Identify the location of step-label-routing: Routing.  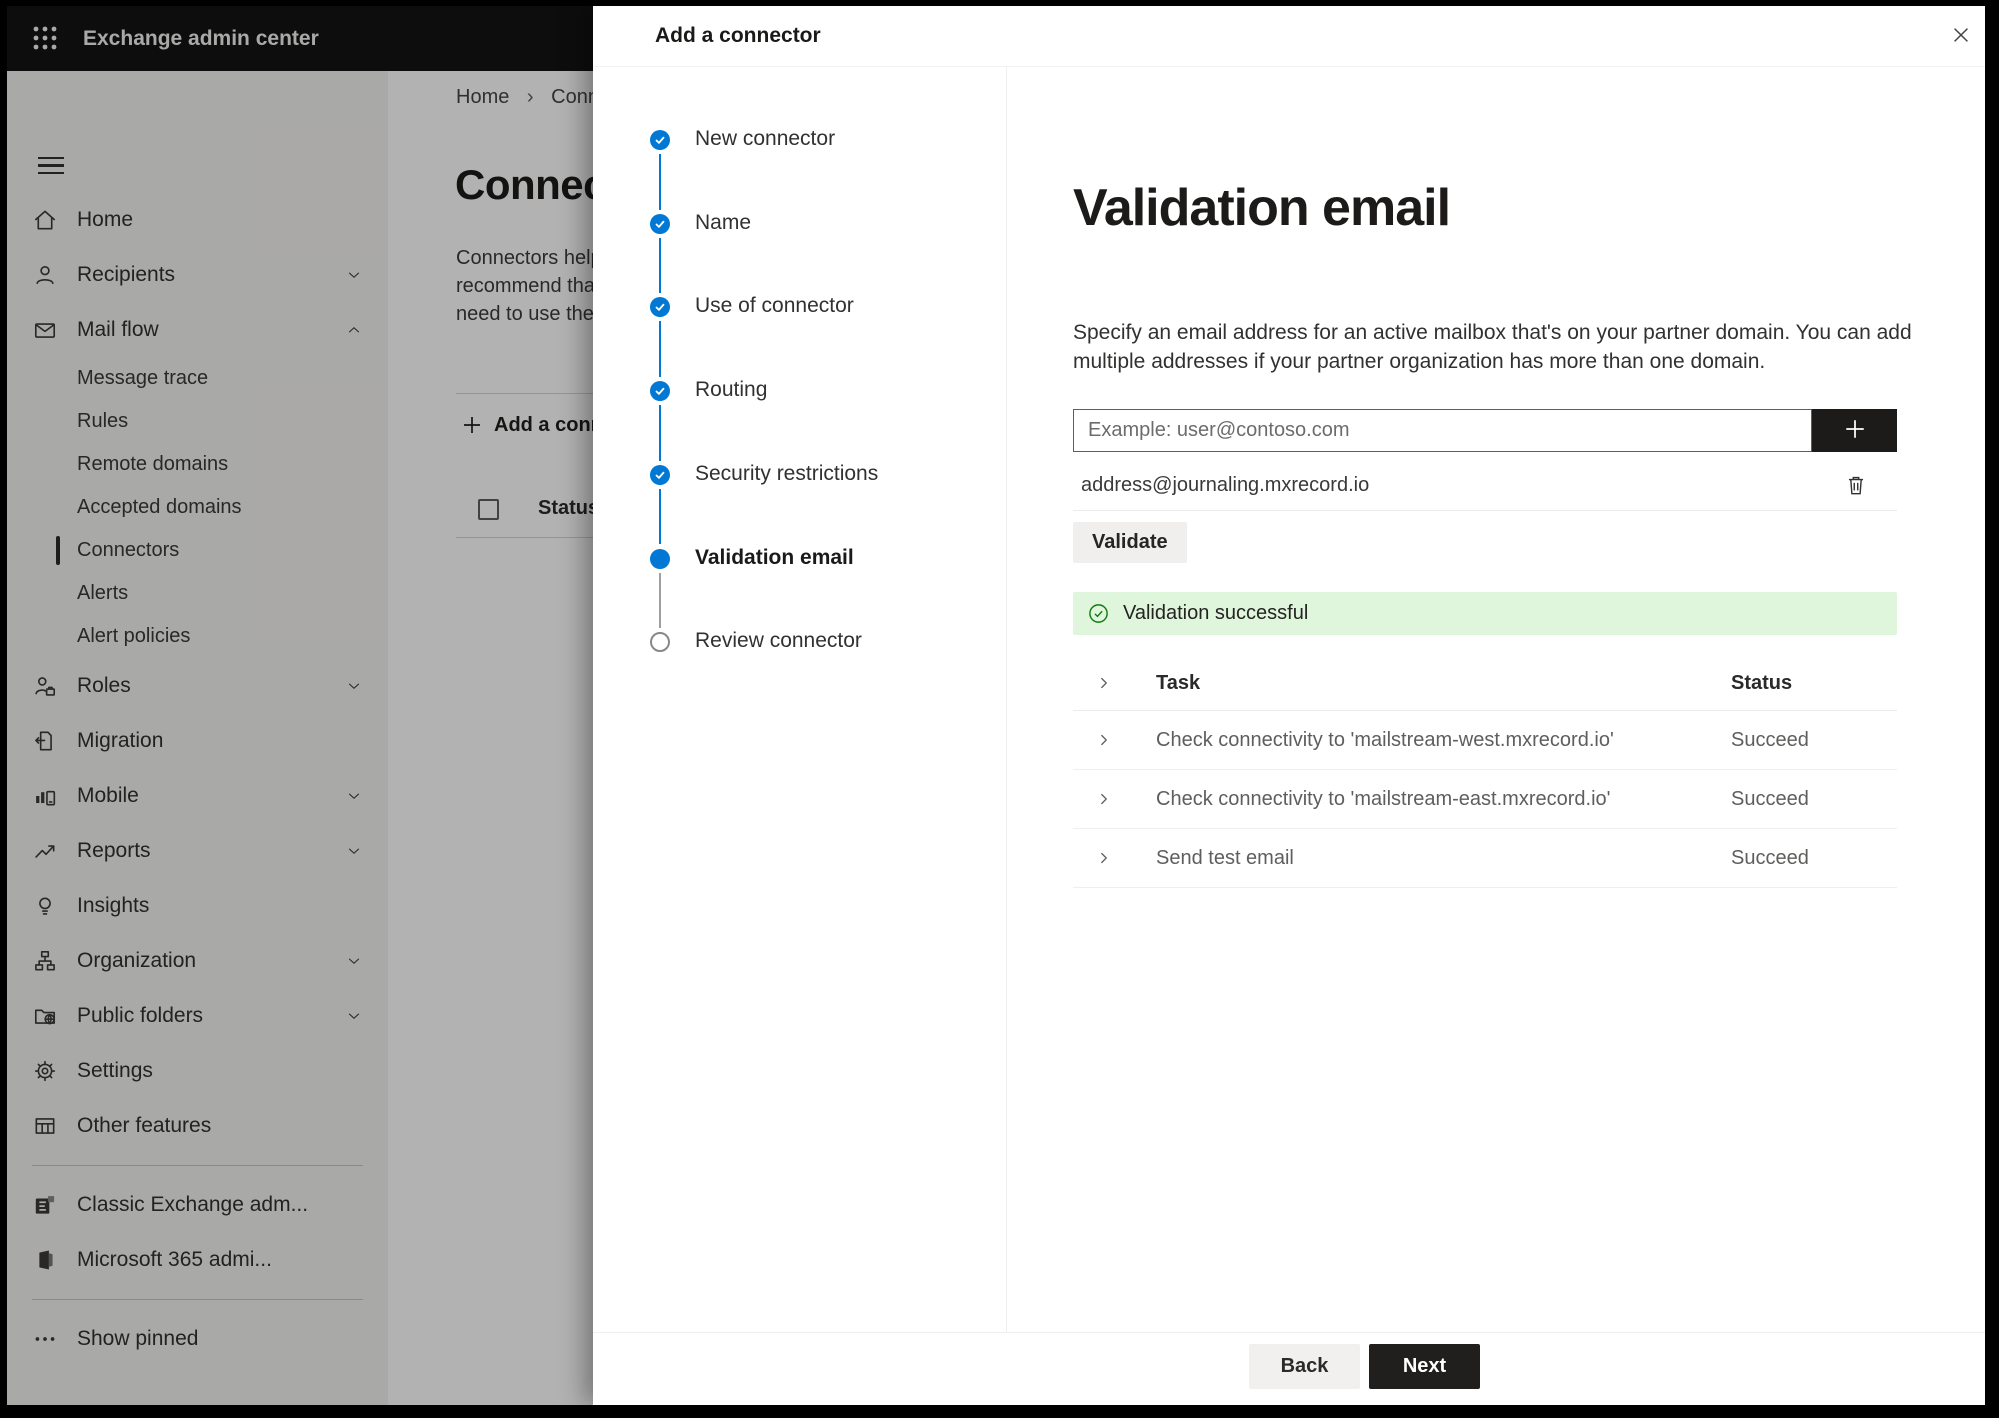
(731, 390).